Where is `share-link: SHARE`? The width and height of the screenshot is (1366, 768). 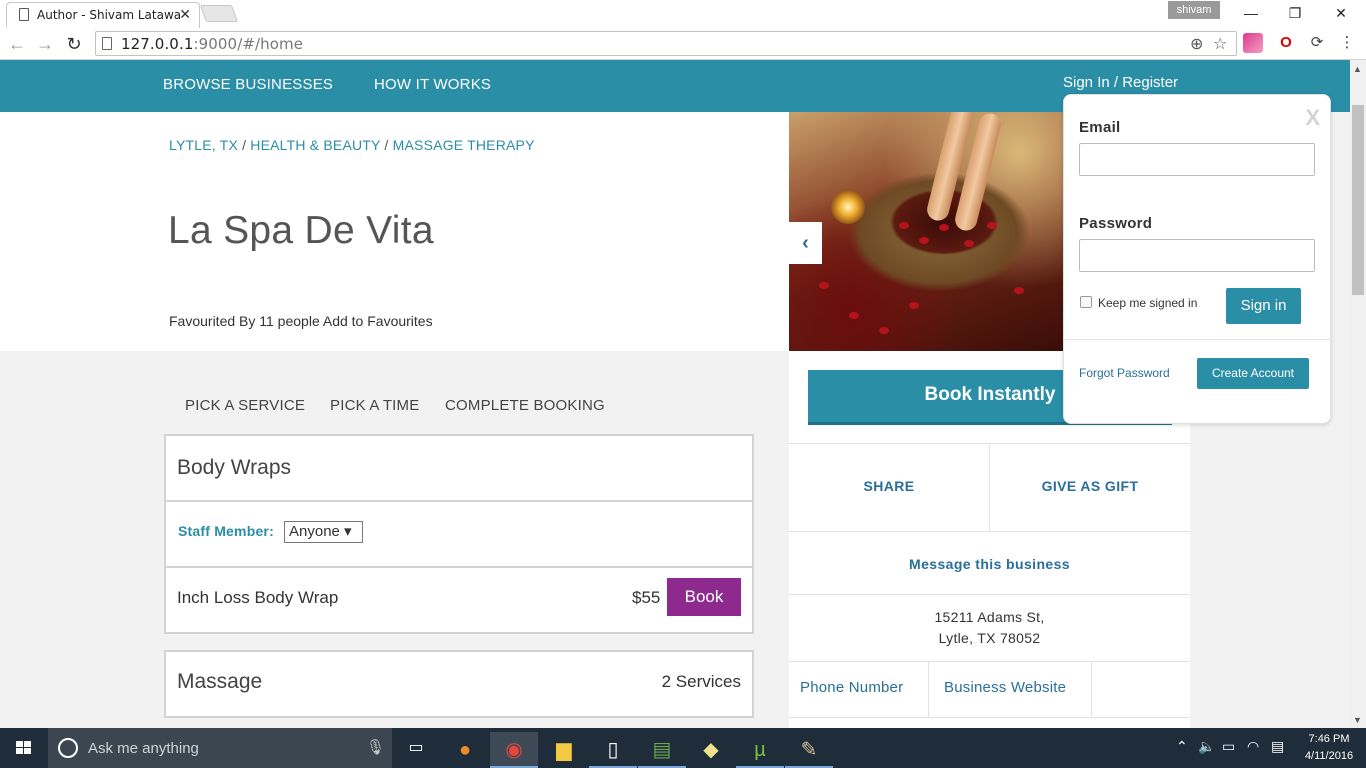 share-link: SHARE is located at coordinates (889, 486).